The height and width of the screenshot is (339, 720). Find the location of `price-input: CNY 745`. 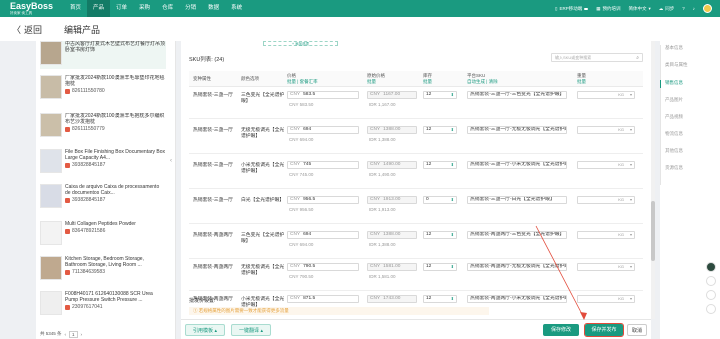

price-input: CNY 745 is located at coordinates (323, 165).